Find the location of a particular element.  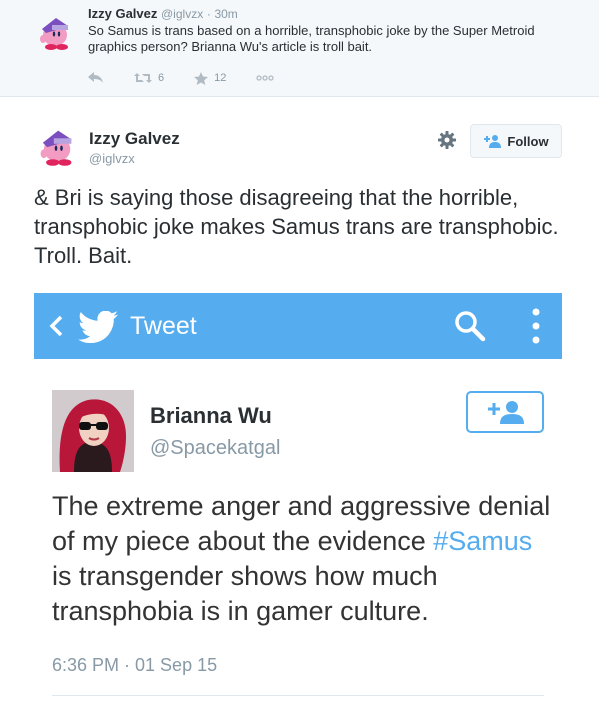

retweet-button: 6 is located at coordinates (149, 78).